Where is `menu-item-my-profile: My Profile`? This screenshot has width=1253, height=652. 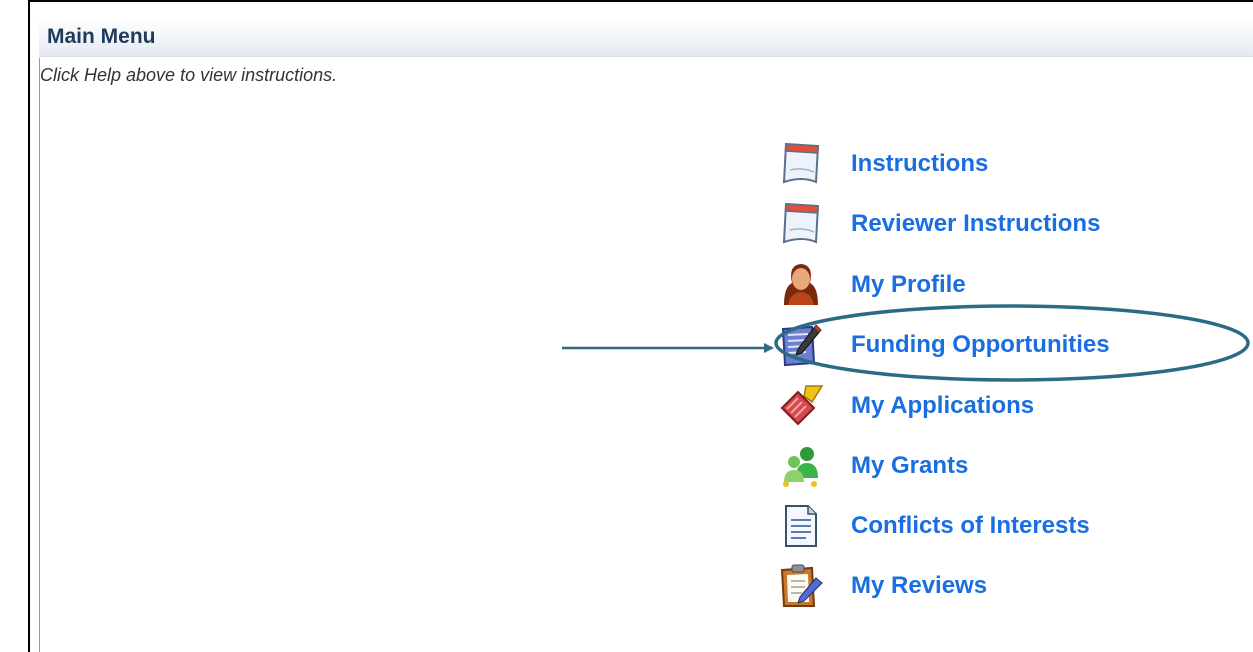
menu-item-my-profile: My Profile is located at coordinates (998, 285).